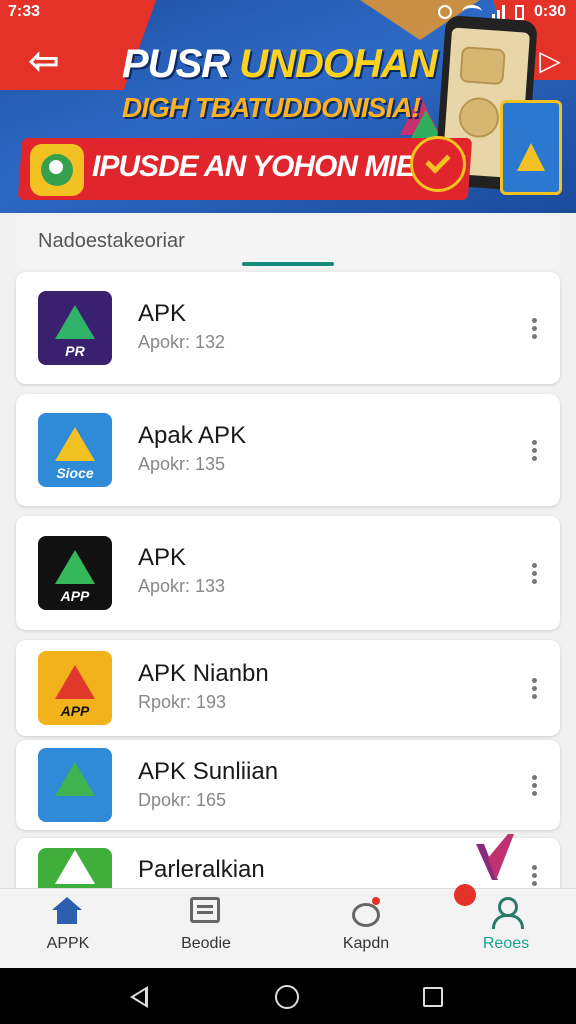 The image size is (576, 1024). Describe the element at coordinates (531, 147) in the screenshot. I see `trophy-illustration` at that location.